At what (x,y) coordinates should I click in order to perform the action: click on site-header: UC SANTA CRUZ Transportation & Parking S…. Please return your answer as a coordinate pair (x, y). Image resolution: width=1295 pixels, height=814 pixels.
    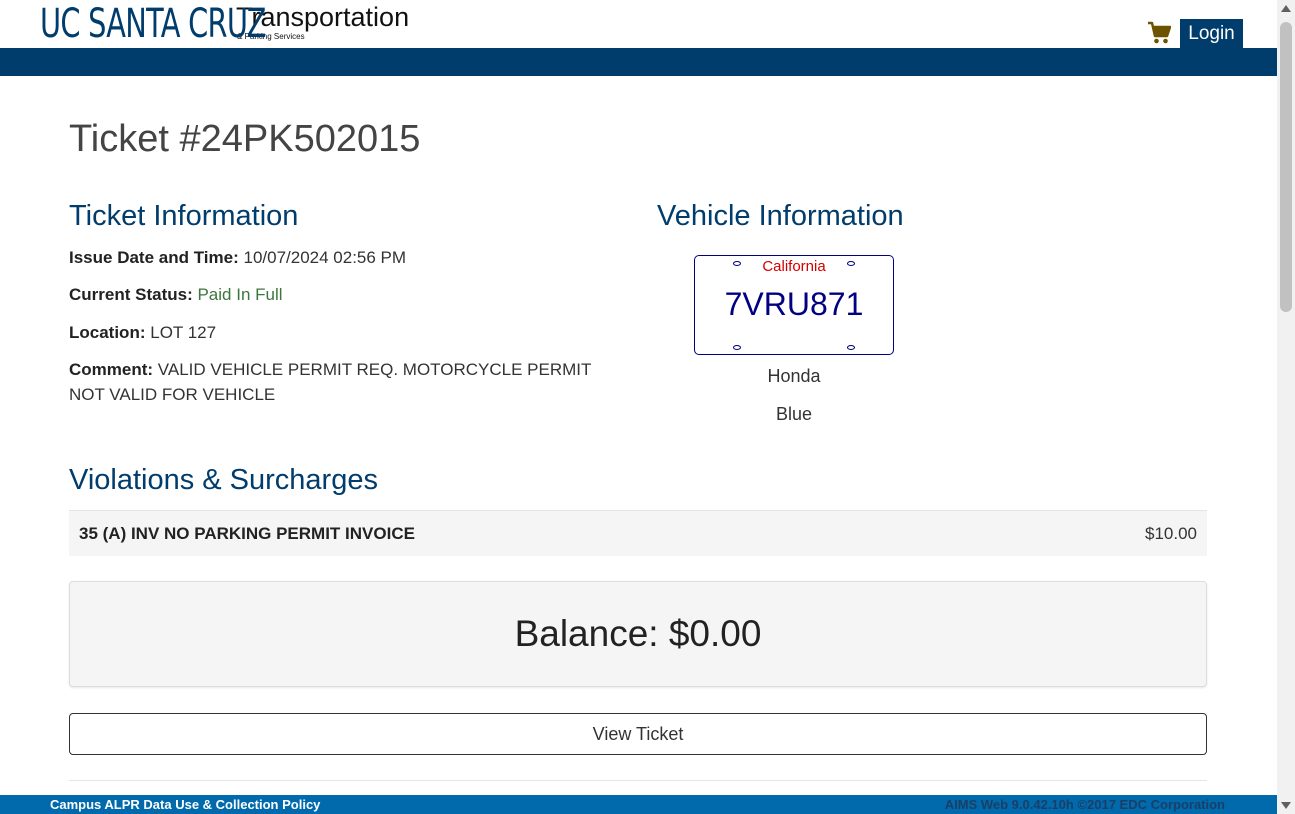
    Looking at the image, I should click on (638, 24).